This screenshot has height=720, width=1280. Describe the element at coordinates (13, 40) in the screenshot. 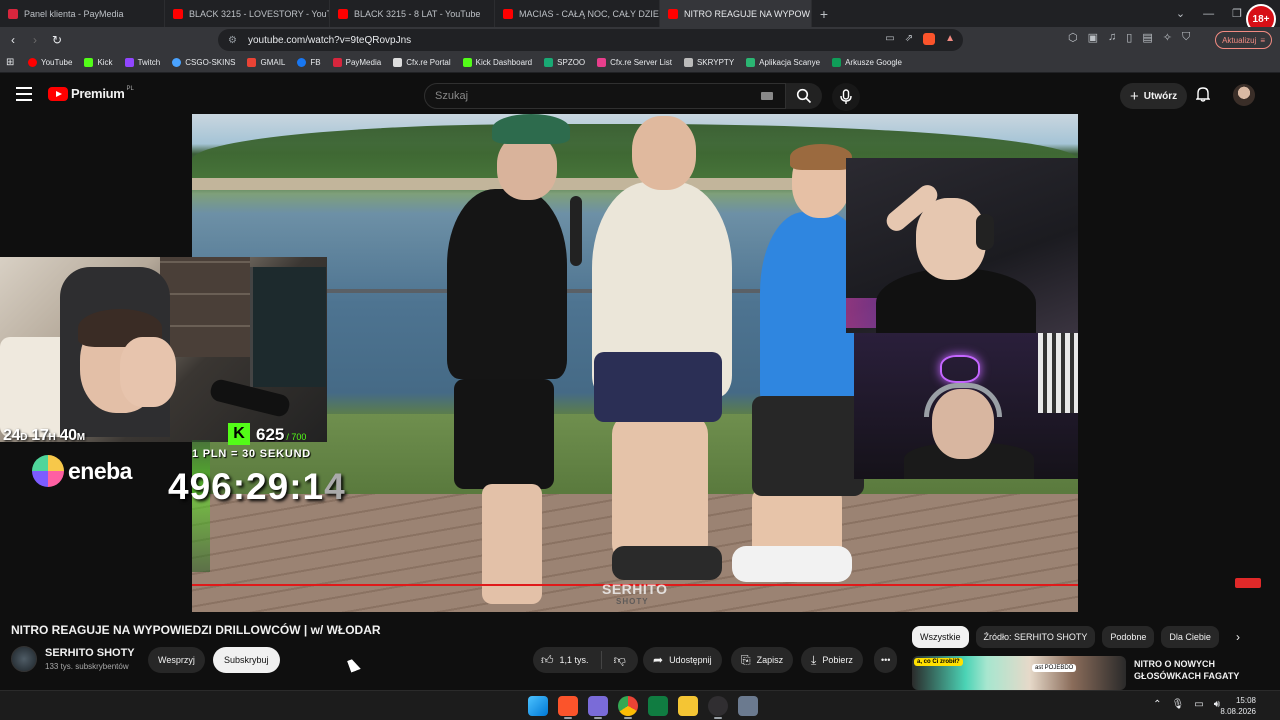

I see `back-icon: ‹` at that location.